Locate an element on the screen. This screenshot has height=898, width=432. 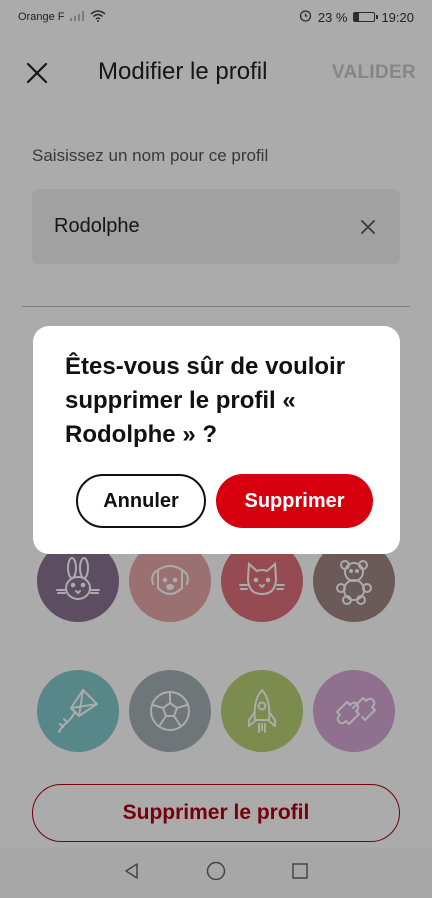
confirm-delete-button: Supprimer is located at coordinates (294, 501).